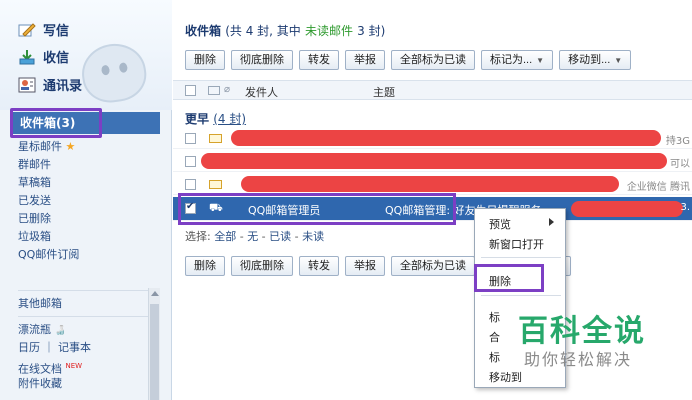  What do you see at coordinates (60, 331) in the screenshot?
I see `bottle-icon: 🍶` at bounding box center [60, 331].